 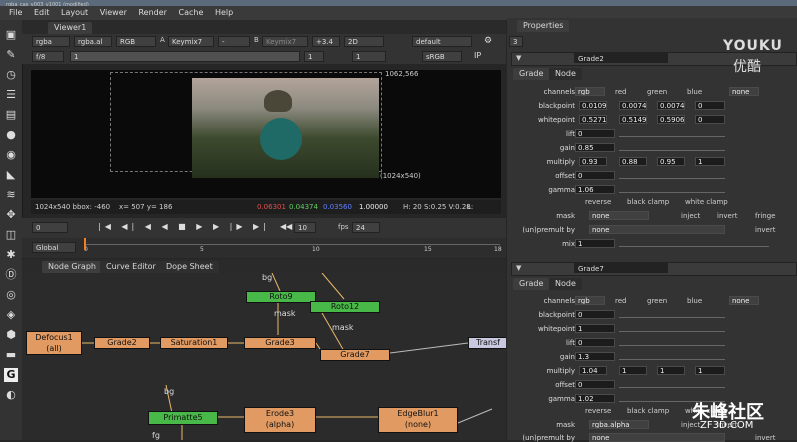 What do you see at coordinates (54, 247) in the screenshot?
I see `range-mode-select: Global` at bounding box center [54, 247].